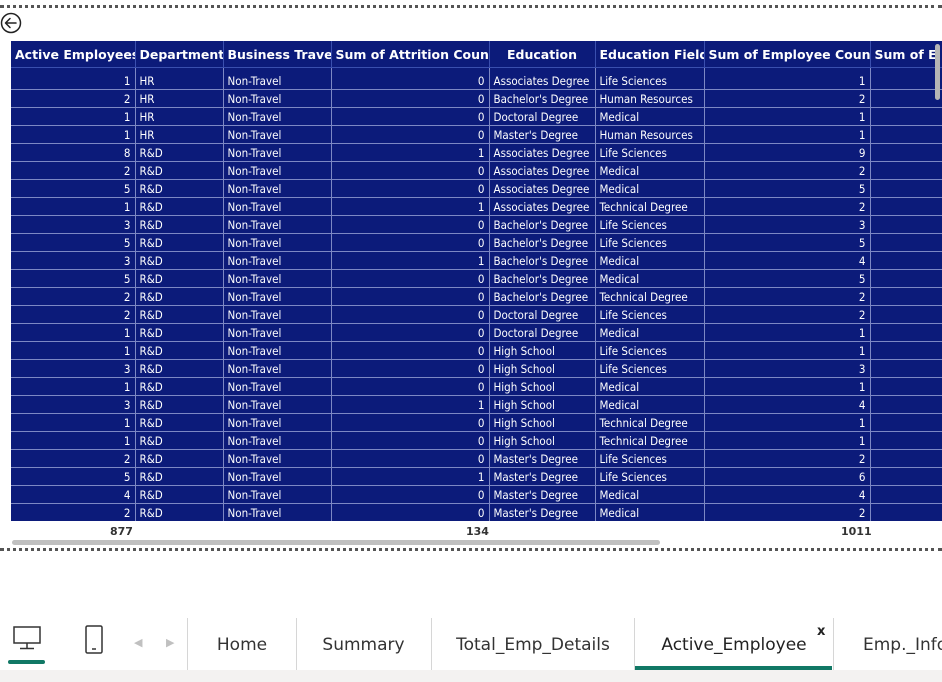 The height and width of the screenshot is (682, 942). What do you see at coordinates (364, 644) in the screenshot?
I see `tab-summary: Summary` at bounding box center [364, 644].